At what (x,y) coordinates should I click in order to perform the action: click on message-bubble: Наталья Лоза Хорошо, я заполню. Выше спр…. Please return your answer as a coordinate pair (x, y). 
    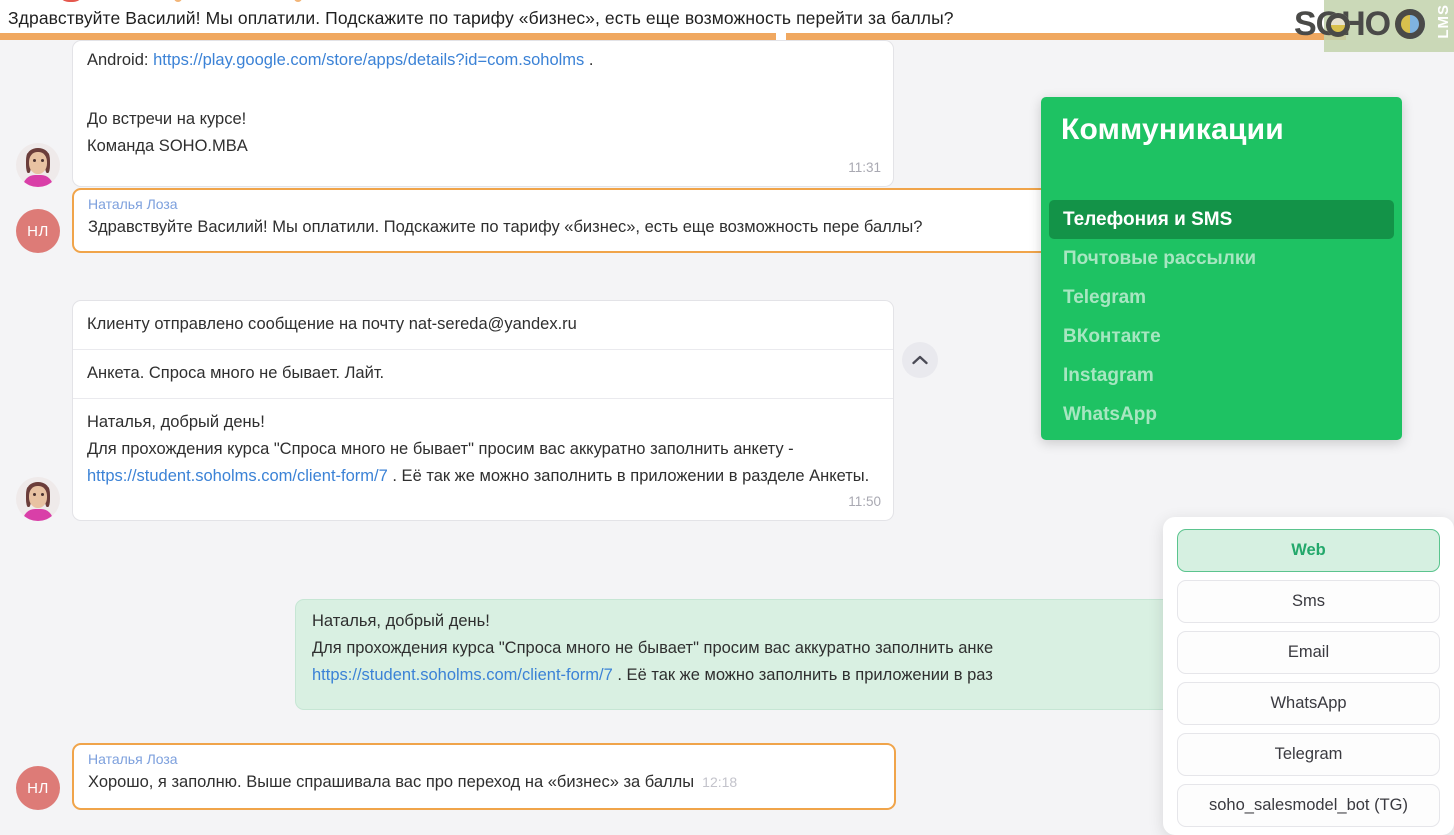
    Looking at the image, I should click on (484, 776).